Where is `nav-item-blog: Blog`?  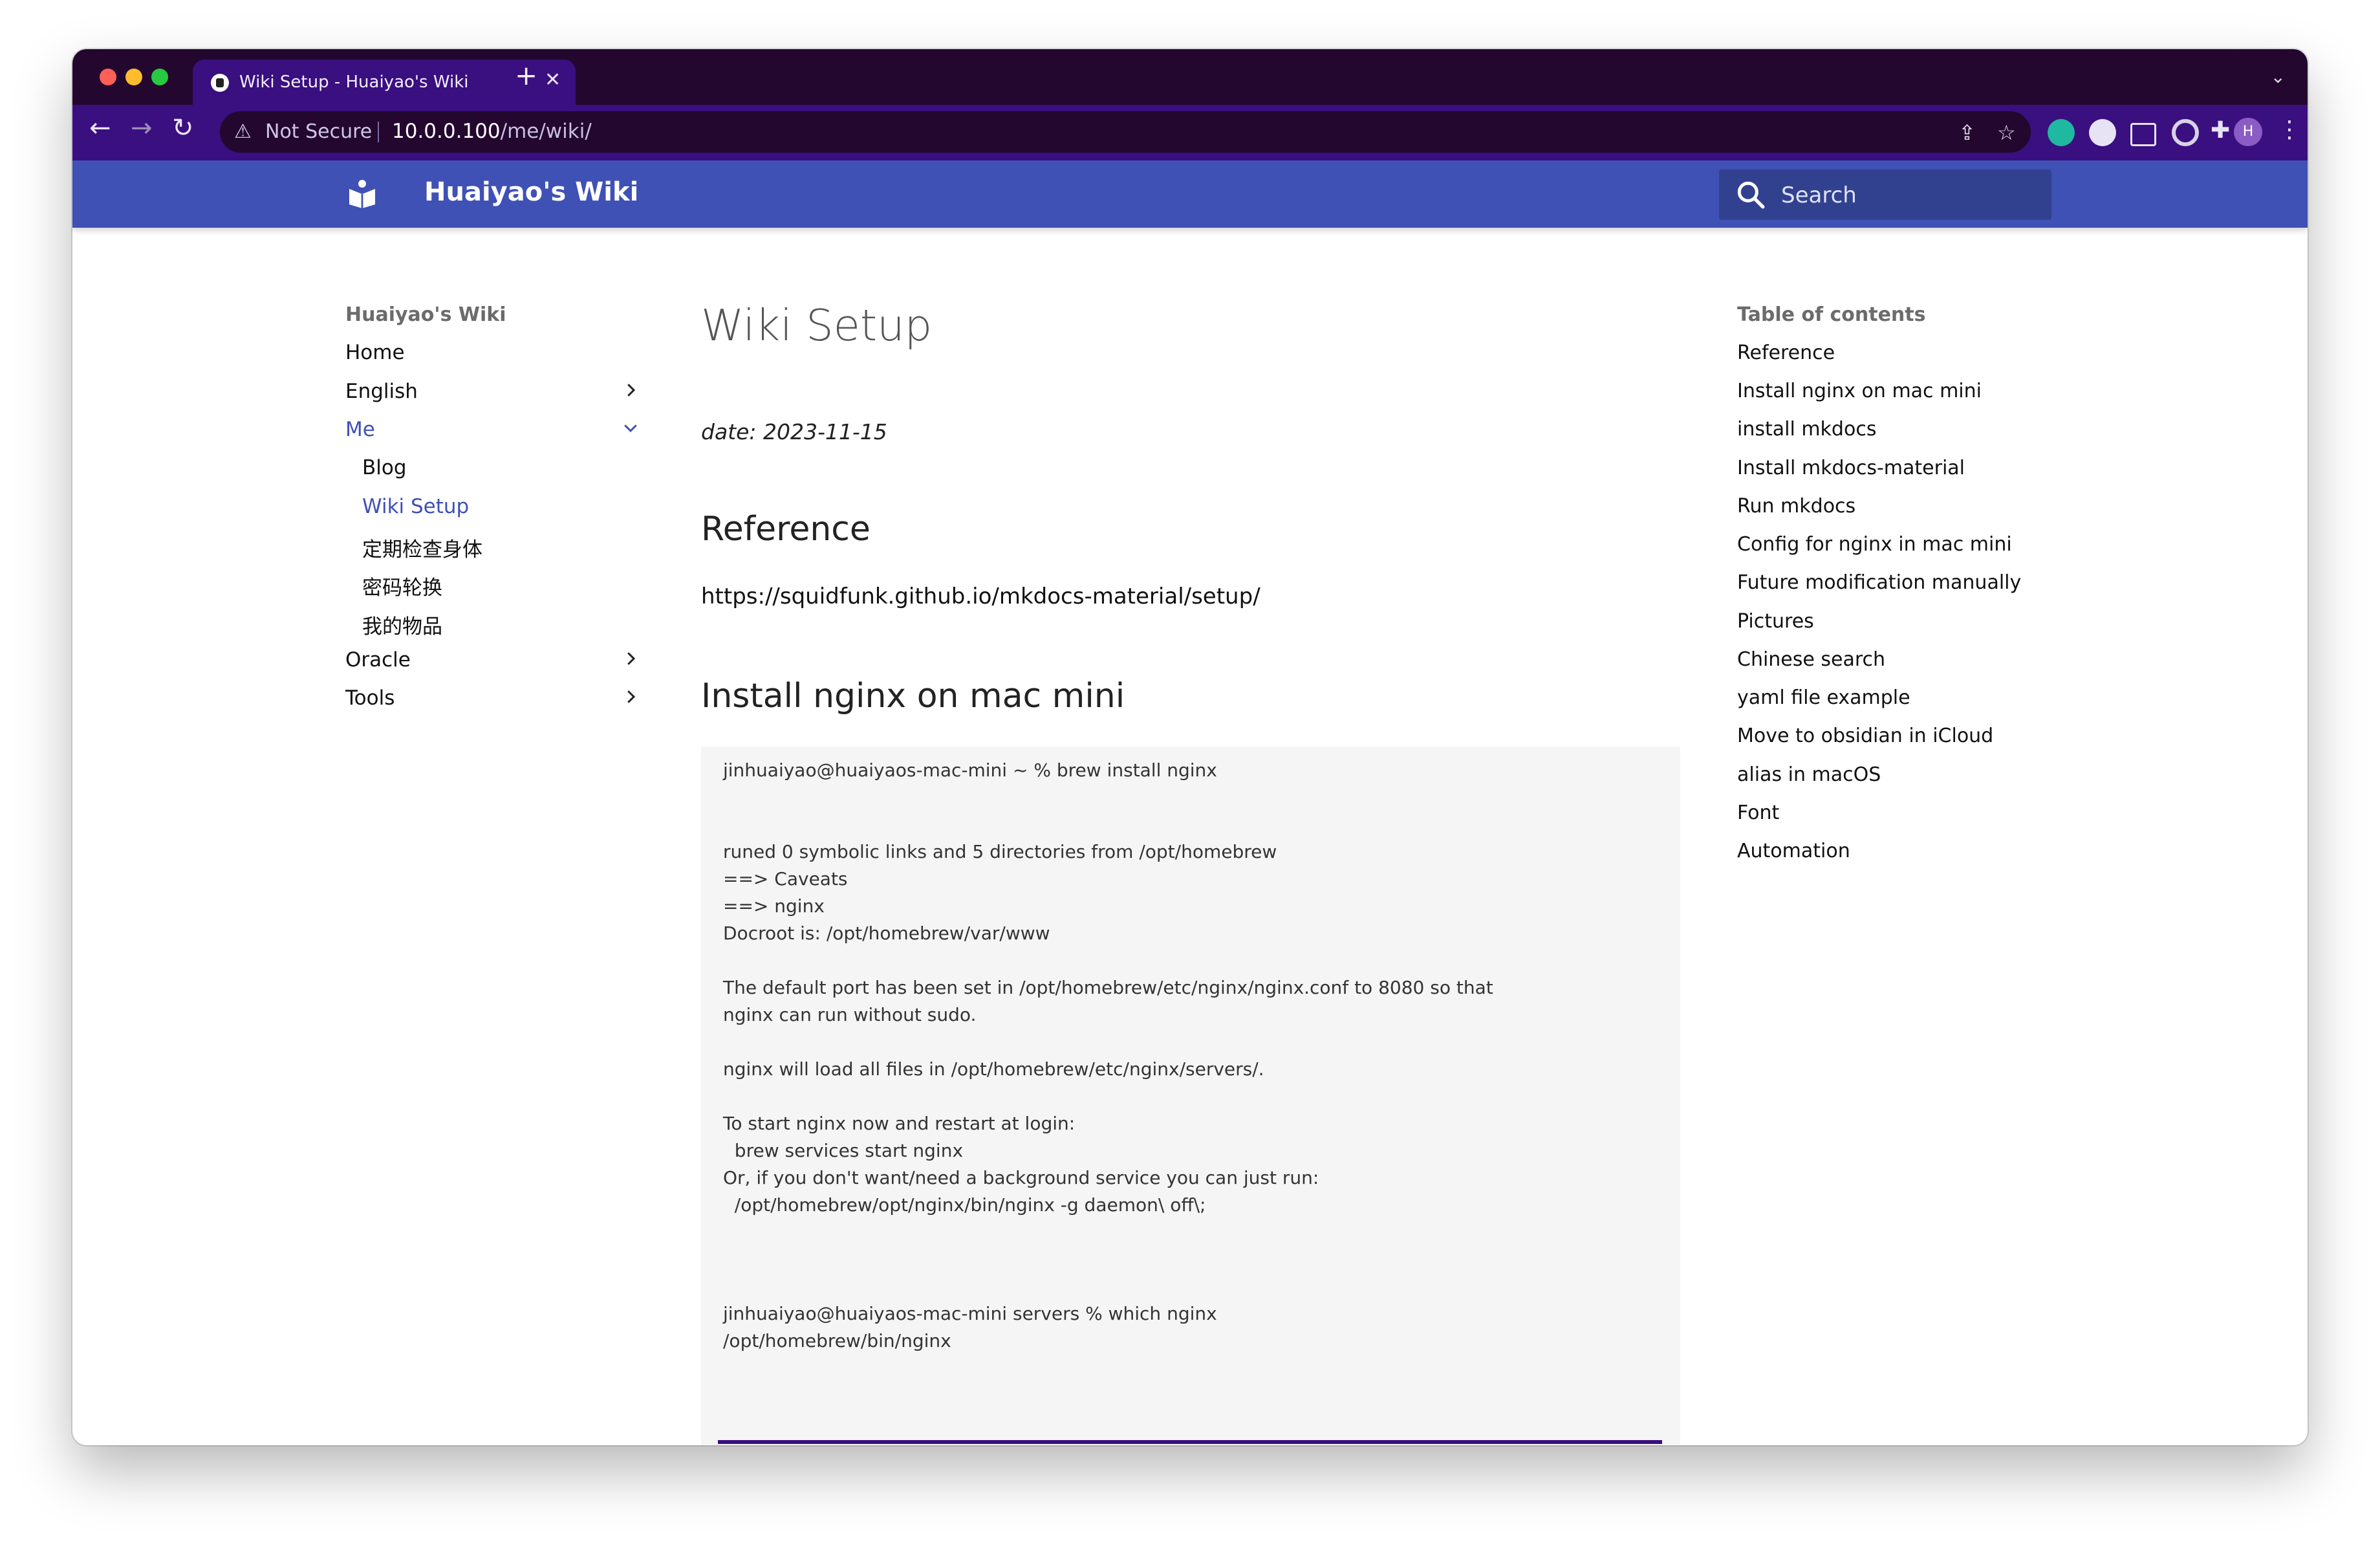 nav-item-blog: Blog is located at coordinates (385, 467).